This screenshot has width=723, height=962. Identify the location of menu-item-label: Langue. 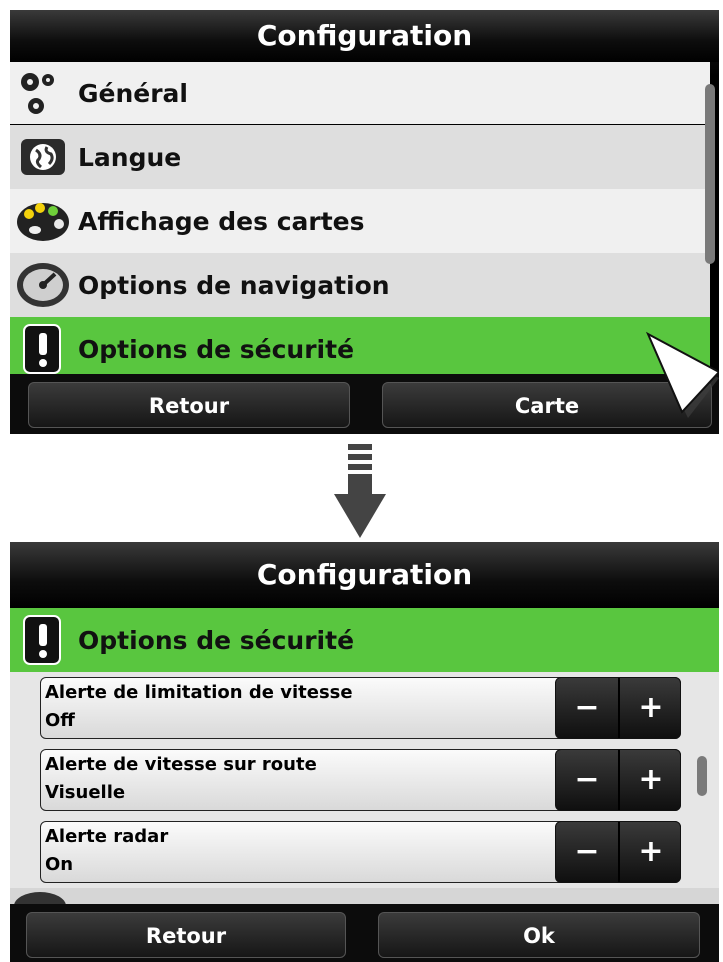
(130, 157).